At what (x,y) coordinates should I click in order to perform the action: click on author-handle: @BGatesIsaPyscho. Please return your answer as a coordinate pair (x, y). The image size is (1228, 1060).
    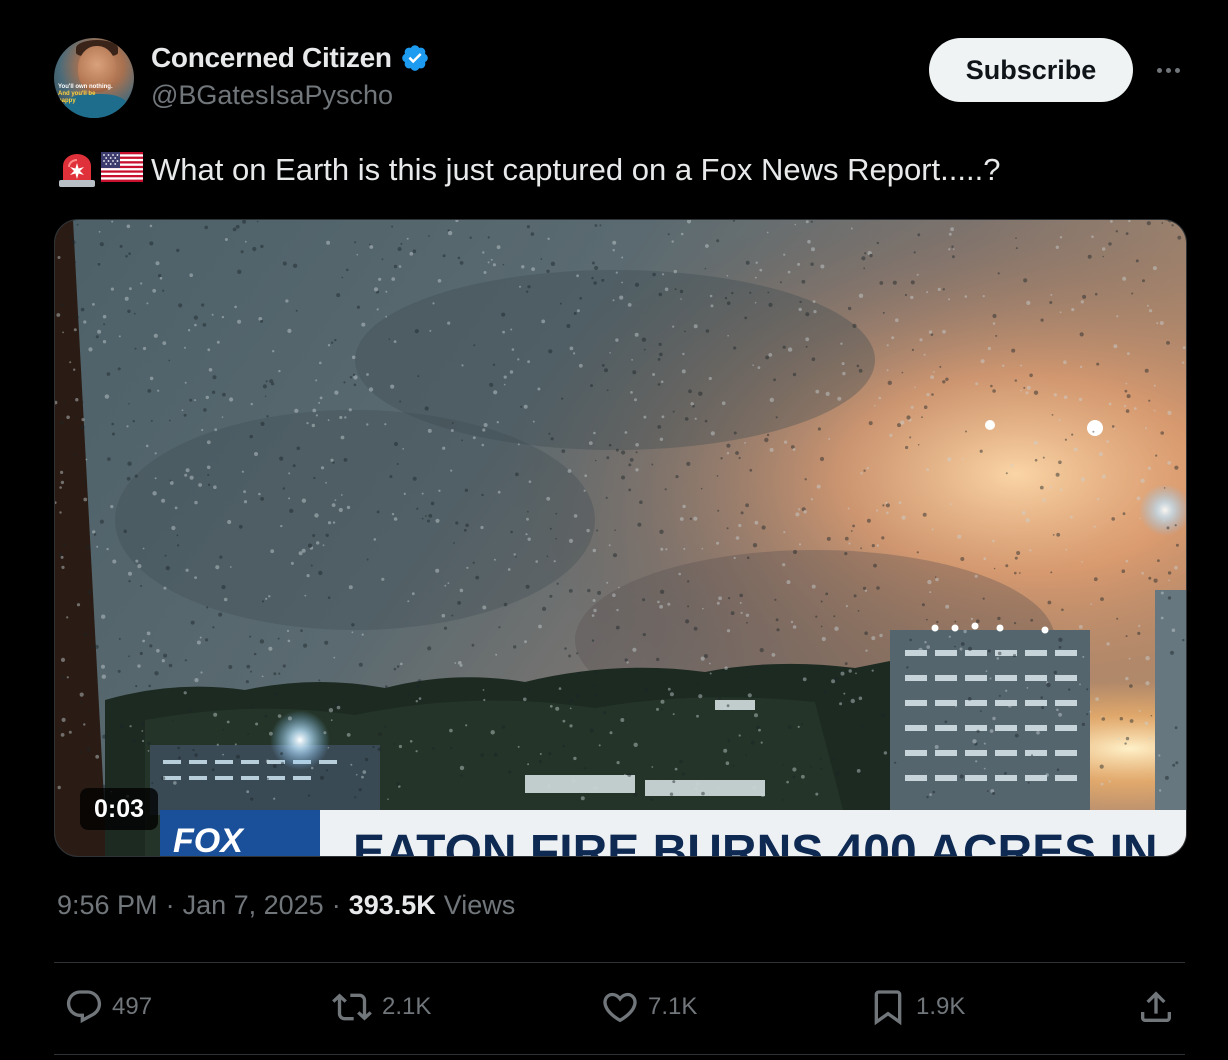
    Looking at the image, I should click on (272, 95).